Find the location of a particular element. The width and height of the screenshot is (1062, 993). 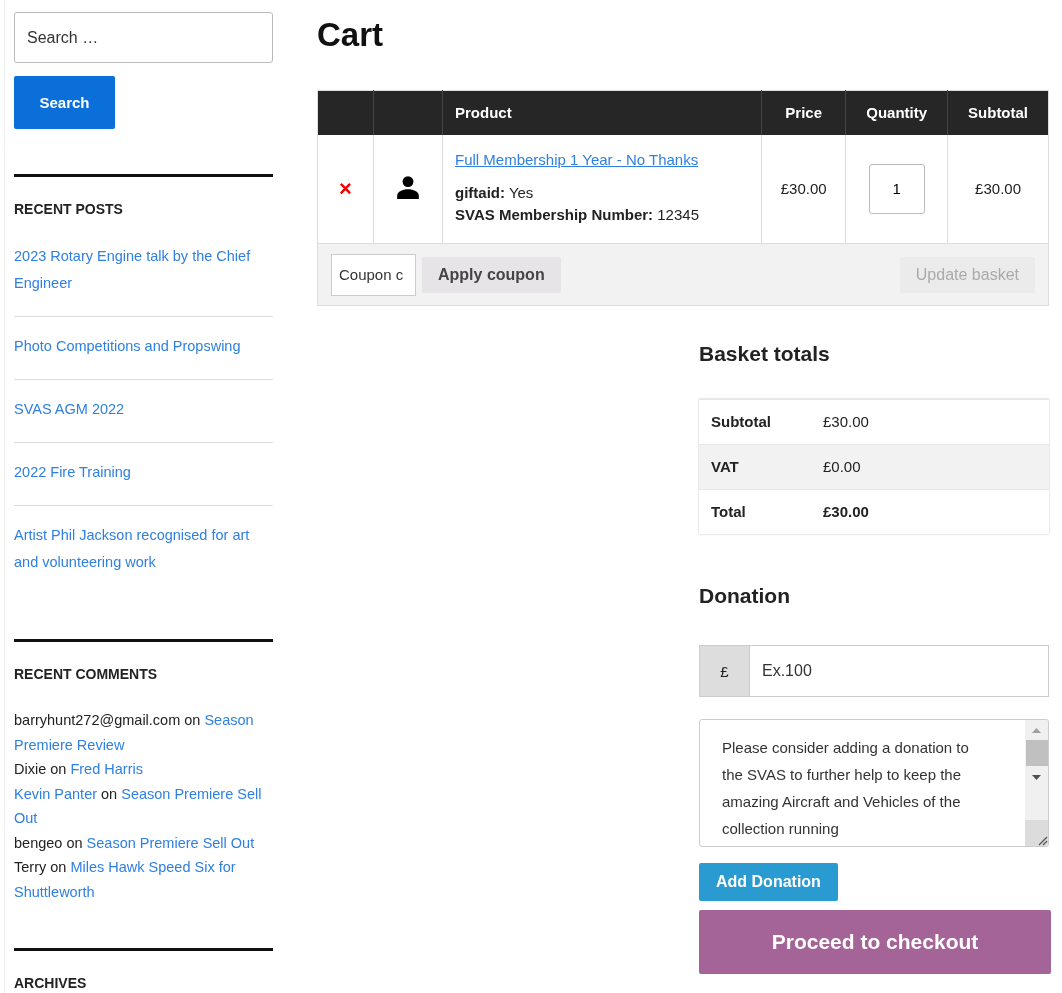

post-link: Artist Phil Jackson recognised for art and volunteering work is located at coordinates (143, 549).